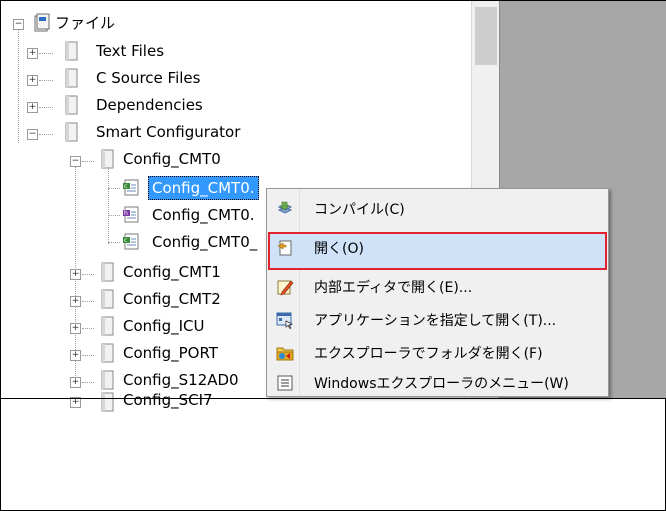 Image resolution: width=666 pixels, height=511 pixels. I want to click on tree-item-config-sci7: Config_SCI7, so click(168, 400).